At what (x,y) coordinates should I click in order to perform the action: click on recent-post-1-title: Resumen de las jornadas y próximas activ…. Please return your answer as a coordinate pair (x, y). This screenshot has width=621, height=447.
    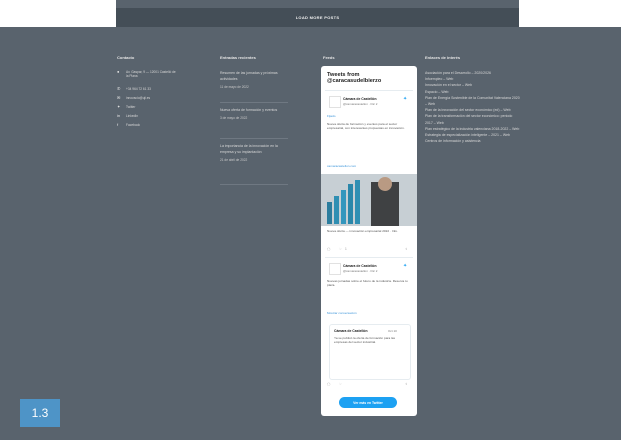
    Looking at the image, I should click on (255, 76).